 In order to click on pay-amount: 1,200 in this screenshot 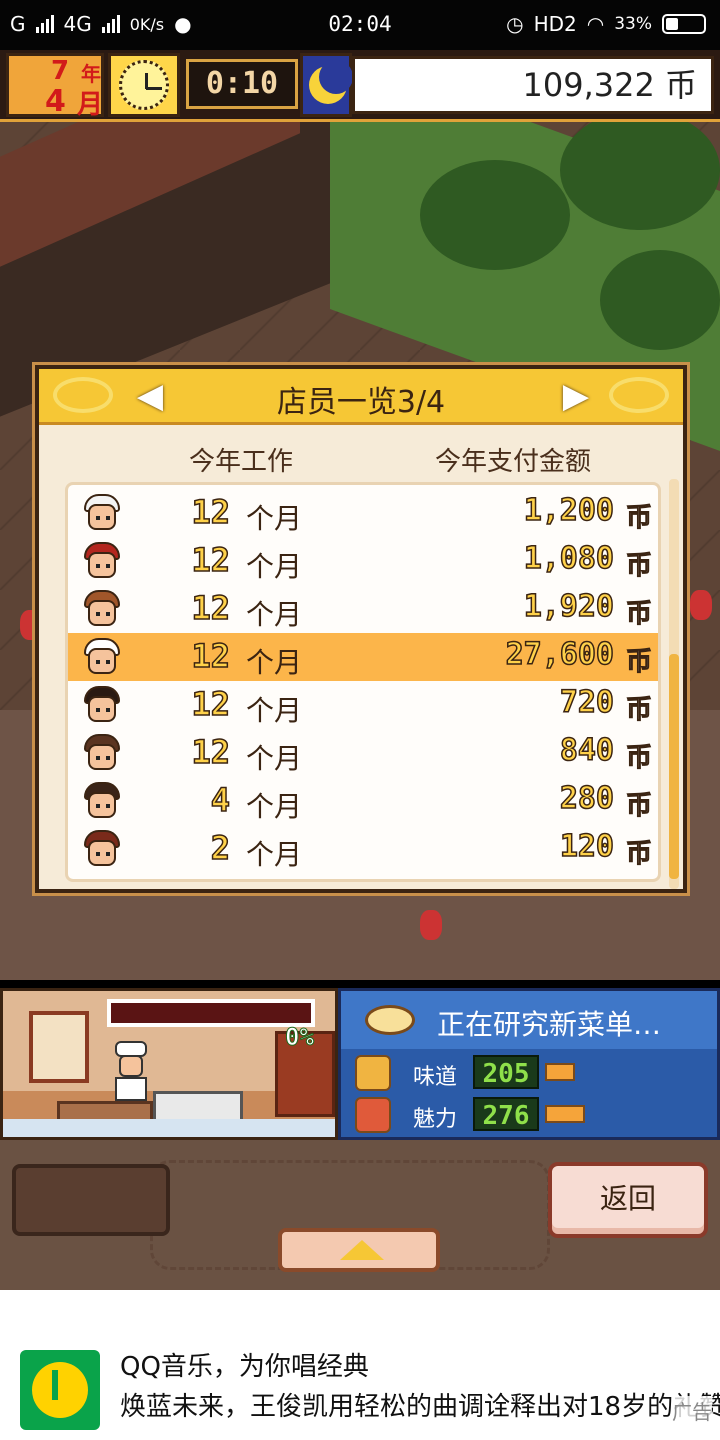, I will do `click(569, 510)`.